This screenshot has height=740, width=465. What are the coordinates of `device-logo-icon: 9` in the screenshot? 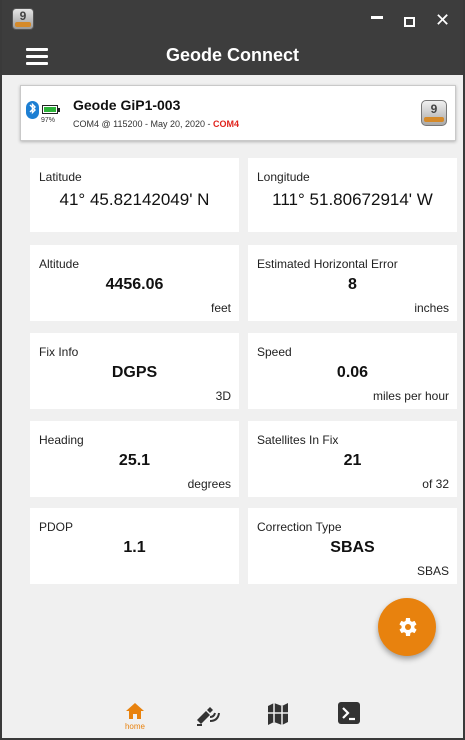 It's located at (434, 113).